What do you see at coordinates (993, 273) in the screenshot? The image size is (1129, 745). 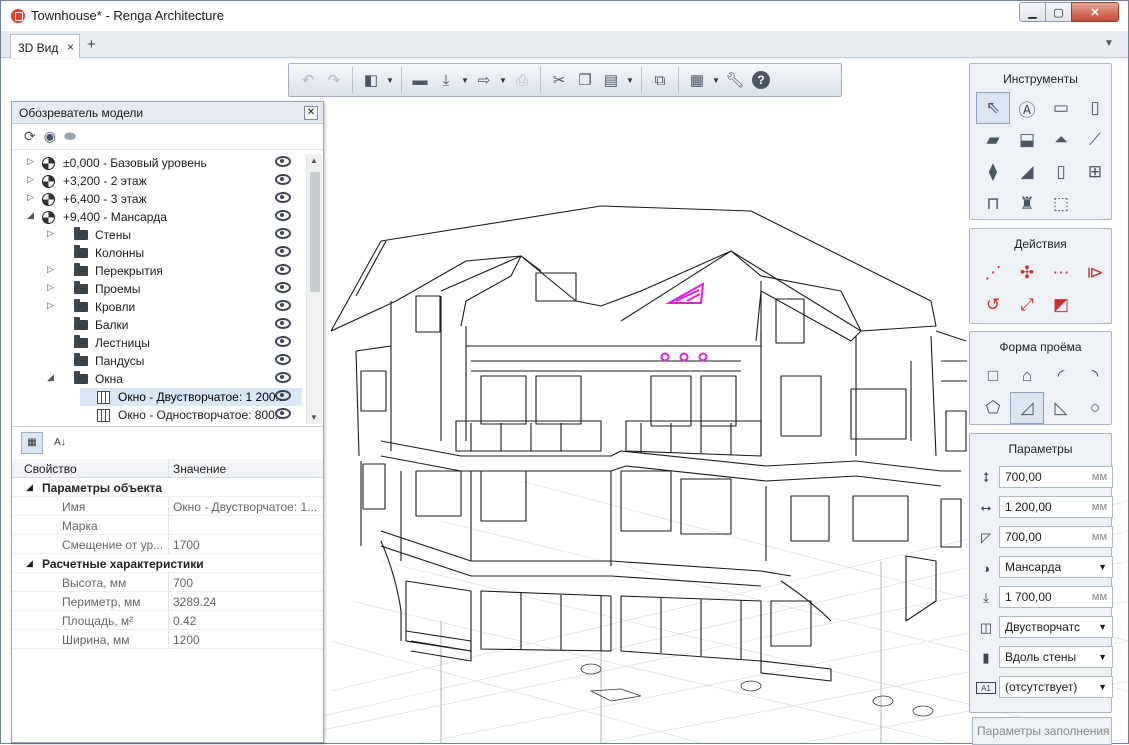 I see `move-action-icon: ⋰` at bounding box center [993, 273].